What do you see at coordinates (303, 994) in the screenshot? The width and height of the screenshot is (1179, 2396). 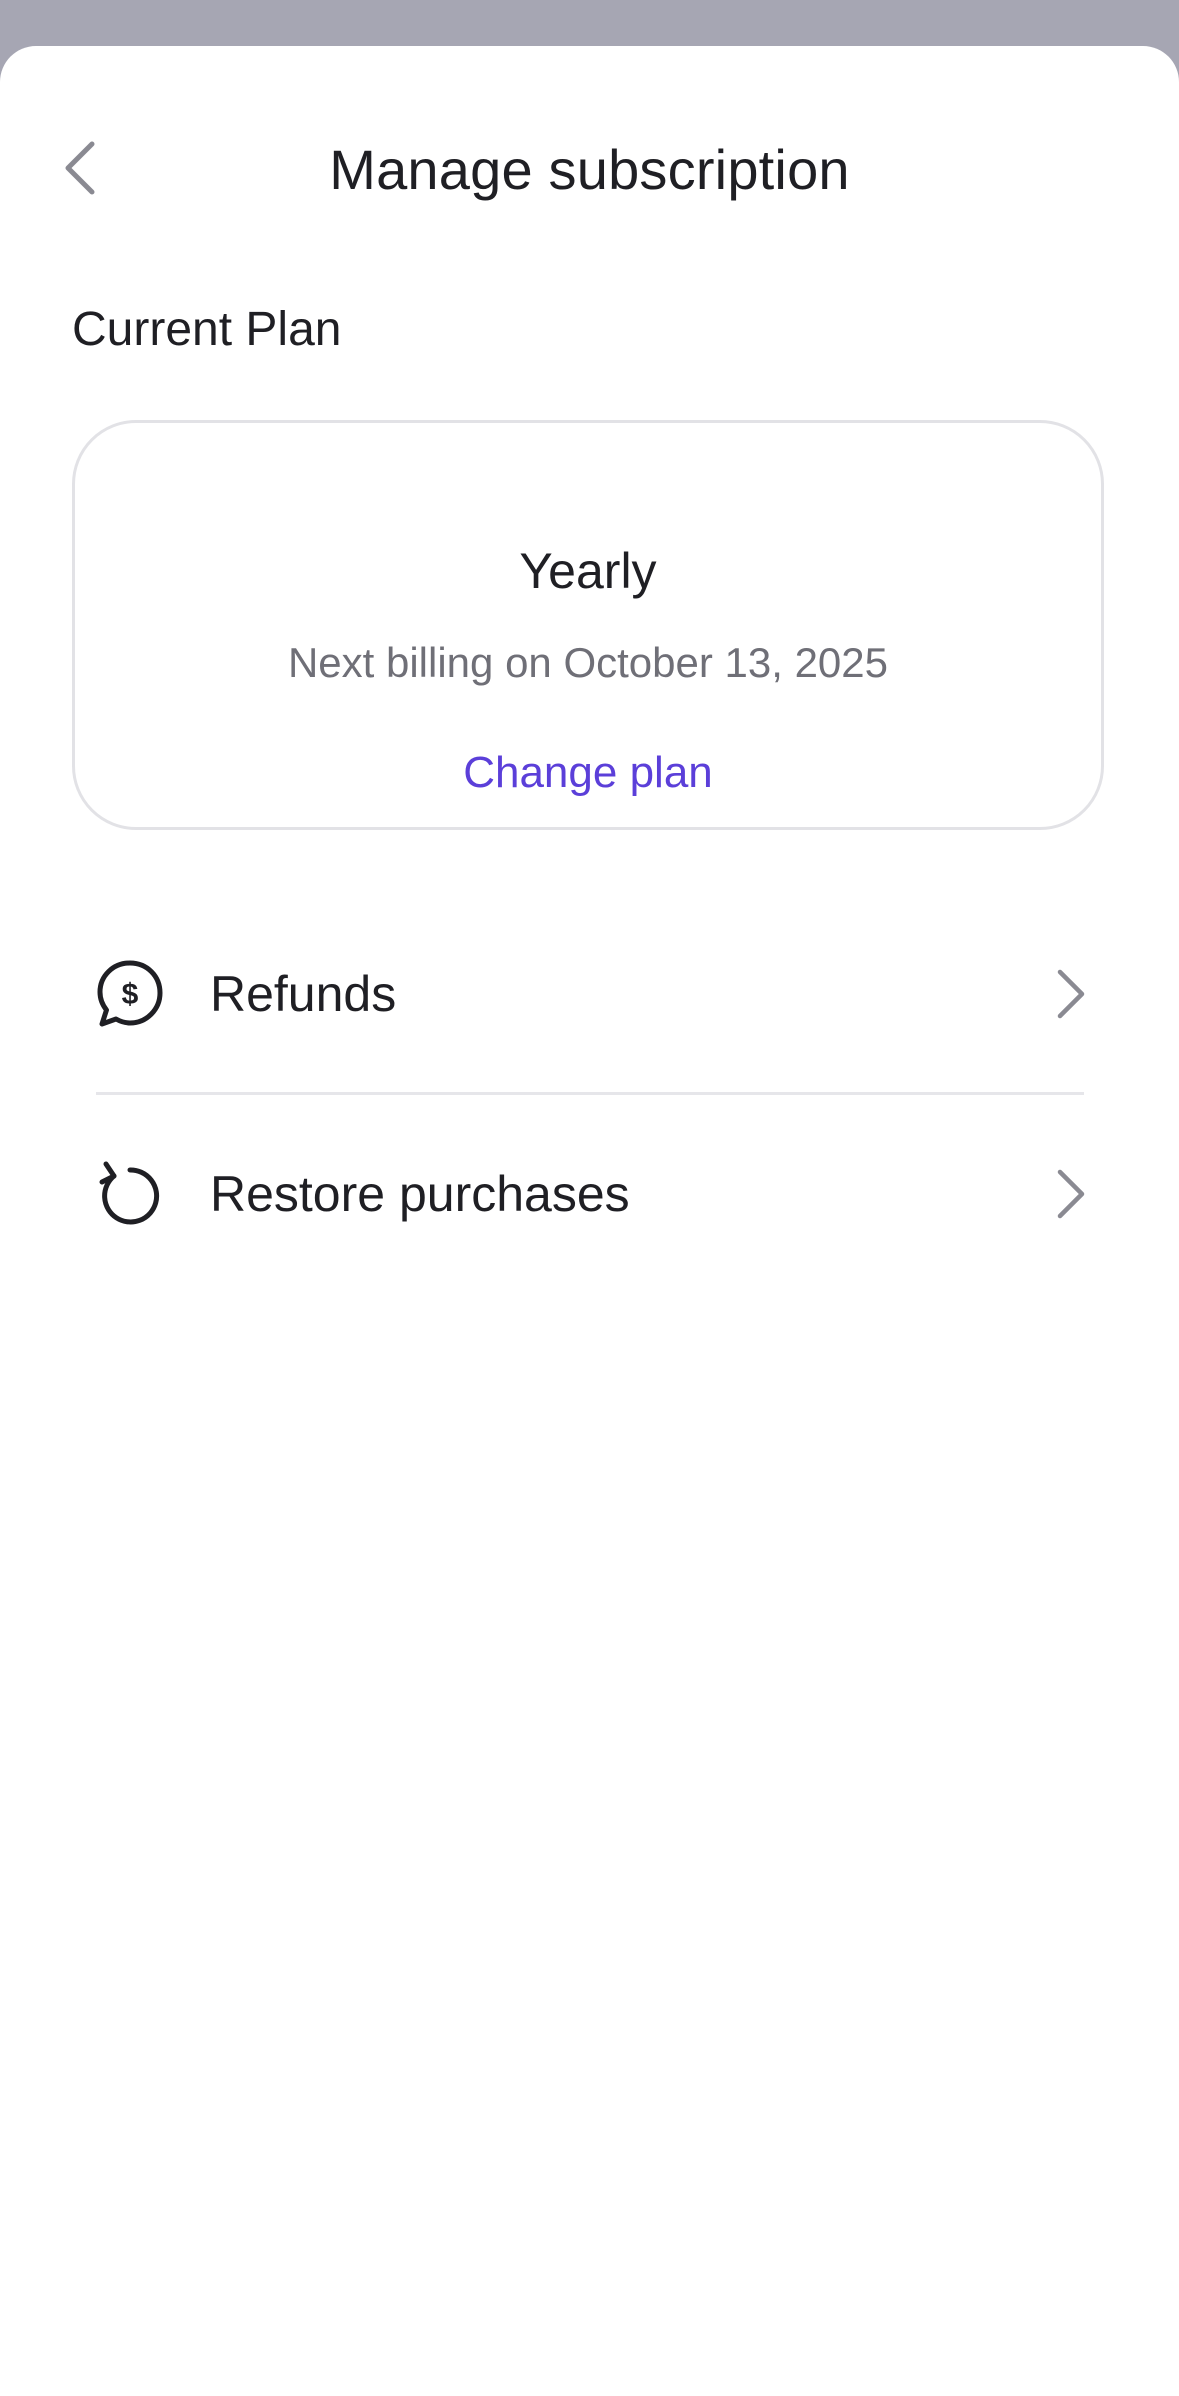 I see `refunds-label: Refunds` at bounding box center [303, 994].